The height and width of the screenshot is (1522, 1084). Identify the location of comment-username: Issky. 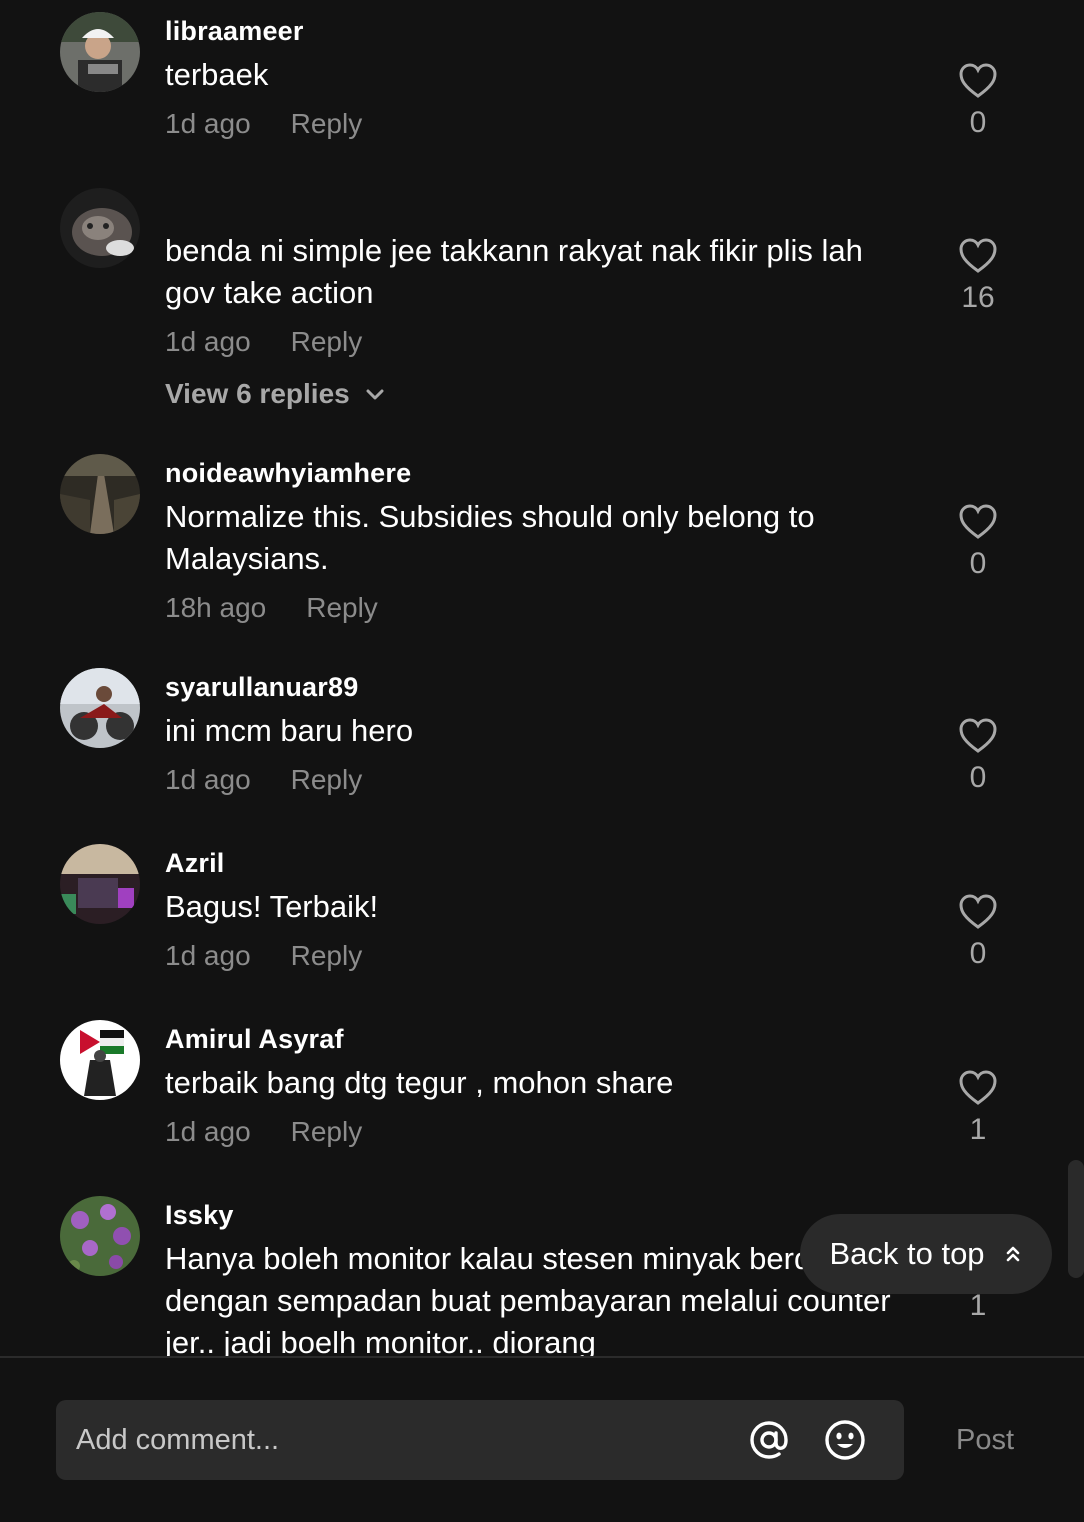
(199, 1215).